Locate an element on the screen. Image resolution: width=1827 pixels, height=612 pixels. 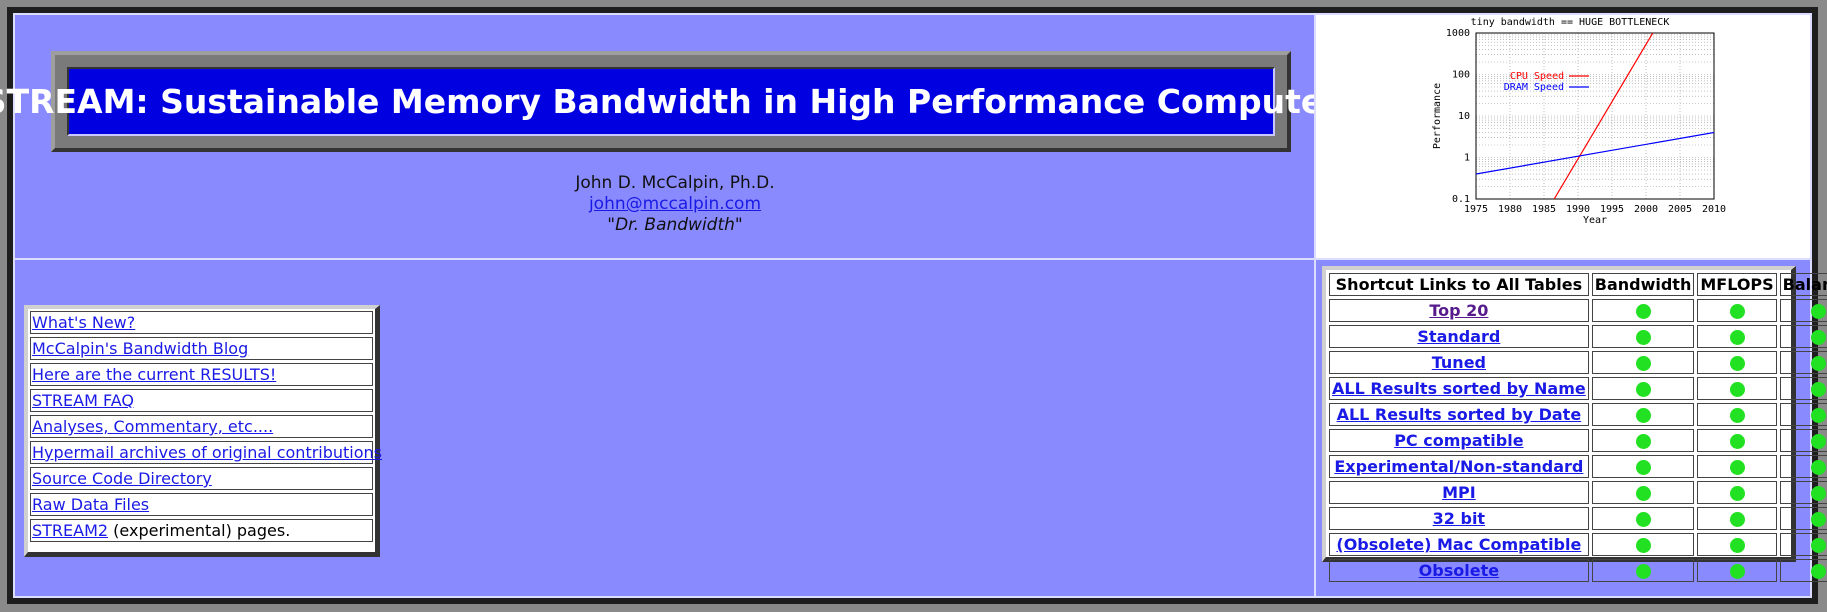
table-row: (Obsolete) Mac Compatible is located at coordinates (1578, 544).